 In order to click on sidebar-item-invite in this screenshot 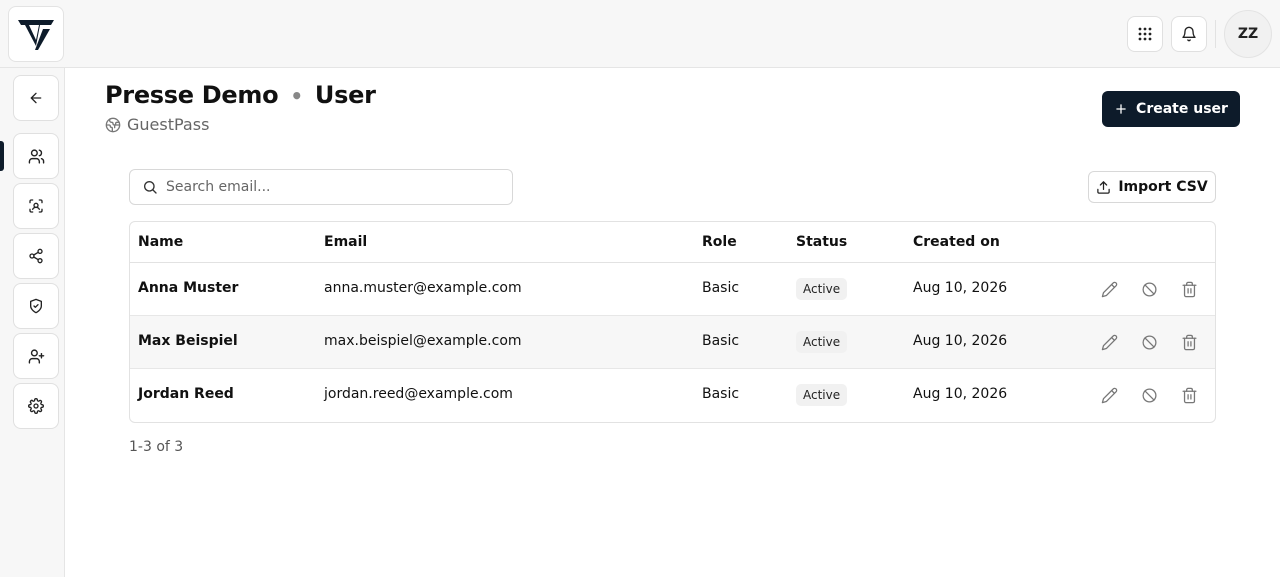, I will do `click(36, 356)`.